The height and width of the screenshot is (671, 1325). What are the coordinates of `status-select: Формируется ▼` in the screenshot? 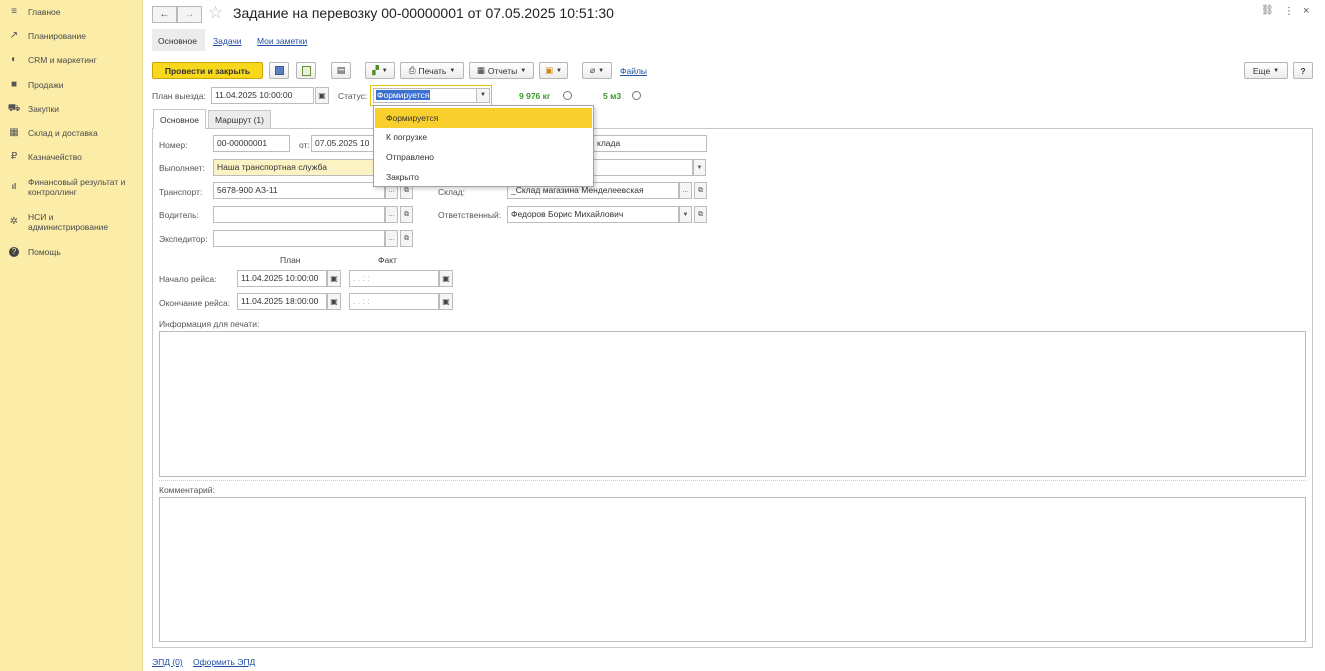 It's located at (431, 95).